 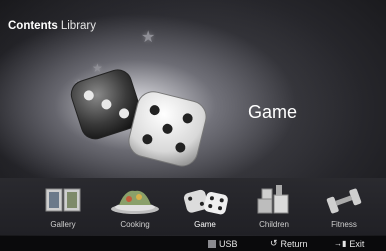 I want to click on category-label: Game, so click(x=205, y=224).